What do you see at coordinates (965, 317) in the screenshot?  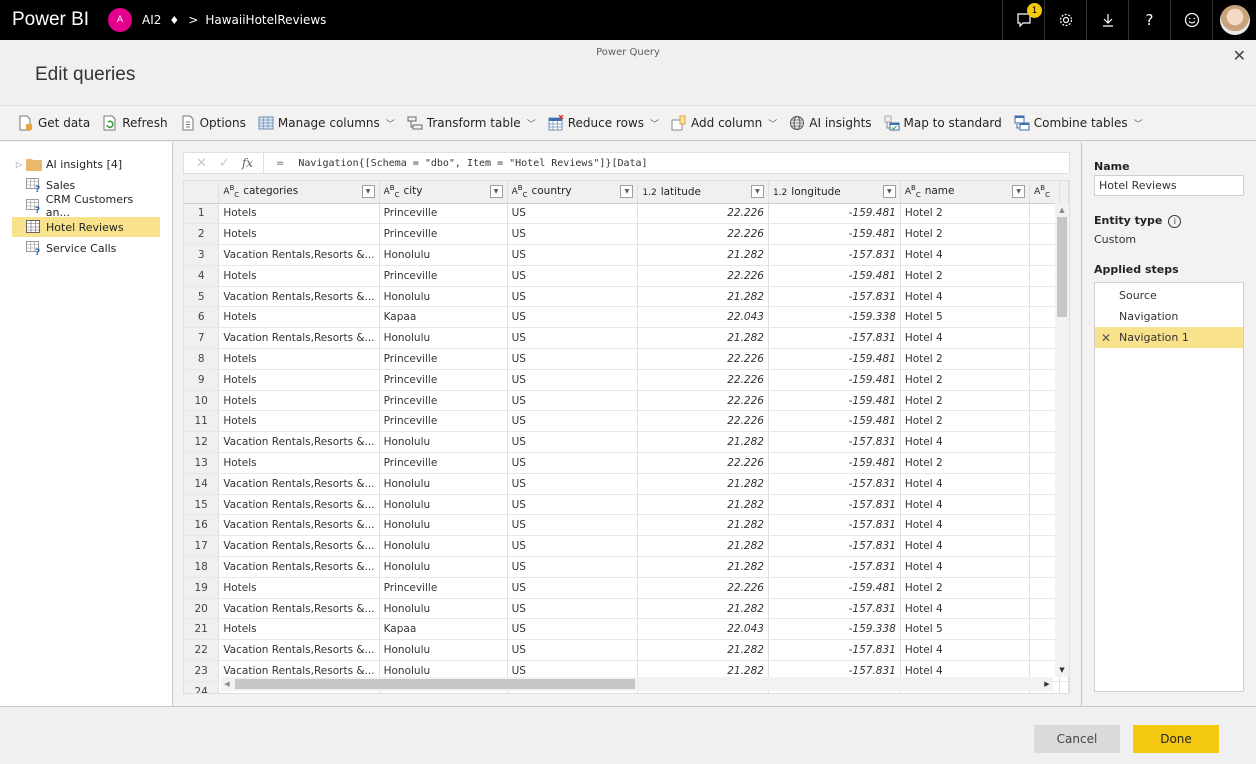 I see `table-cell: Hotel 5` at bounding box center [965, 317].